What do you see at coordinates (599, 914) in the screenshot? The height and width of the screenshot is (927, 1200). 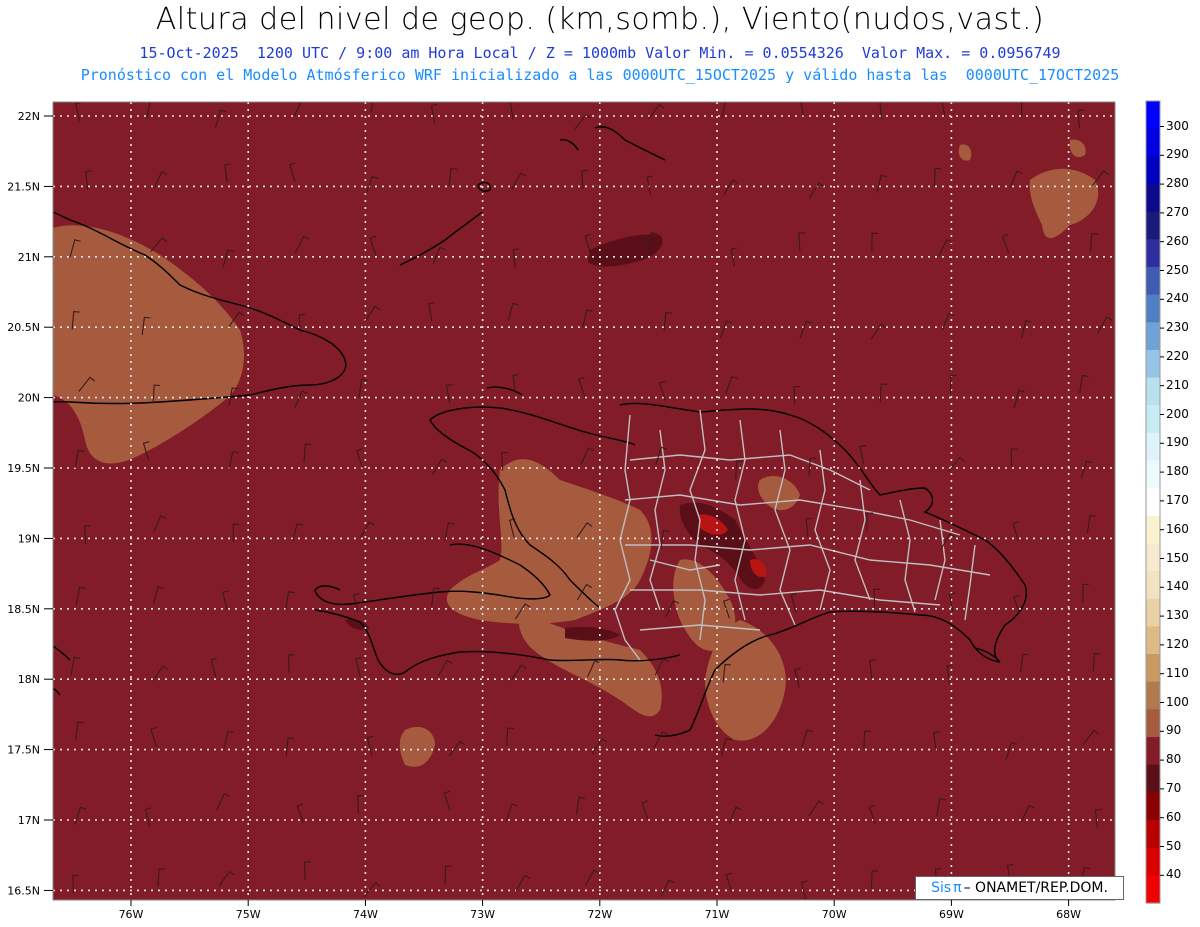 I see `lon-tick-label: 72W` at bounding box center [599, 914].